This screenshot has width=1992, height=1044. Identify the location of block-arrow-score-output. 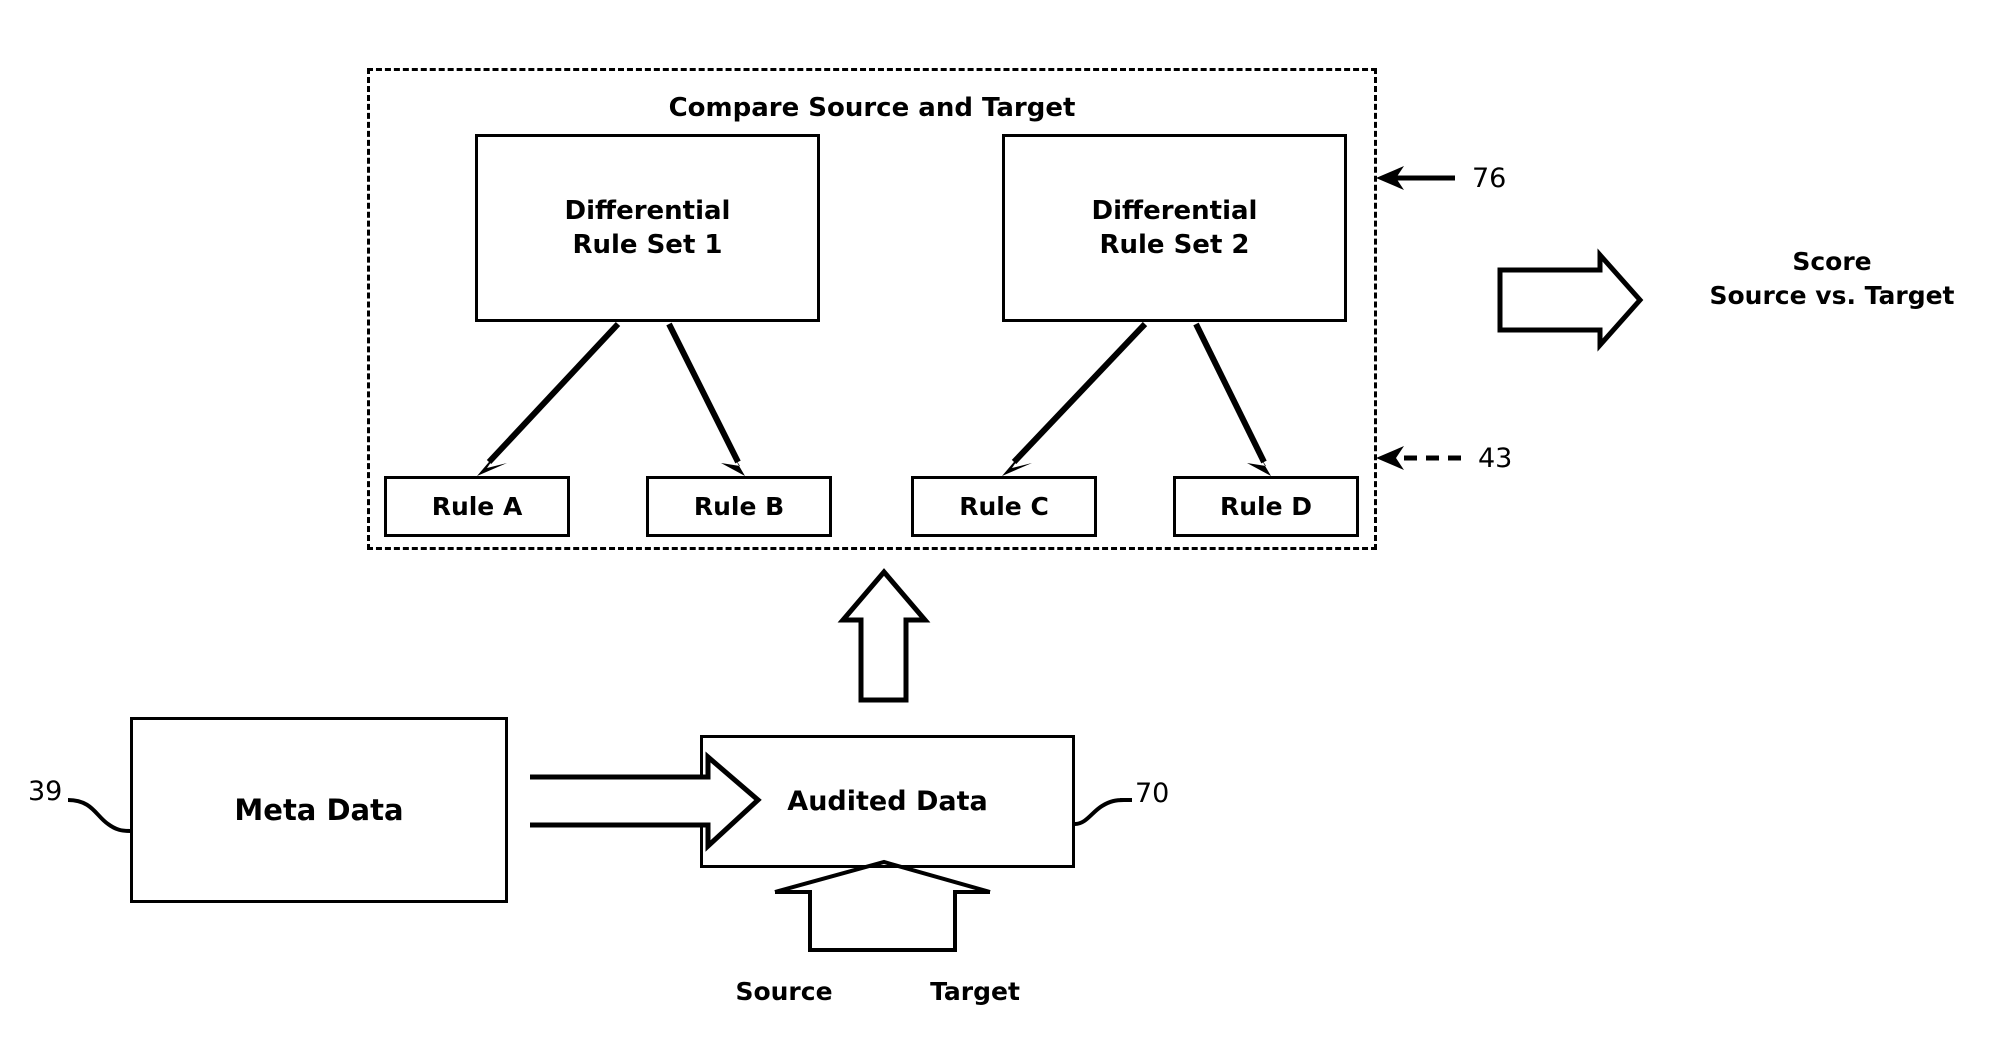
(1570, 300).